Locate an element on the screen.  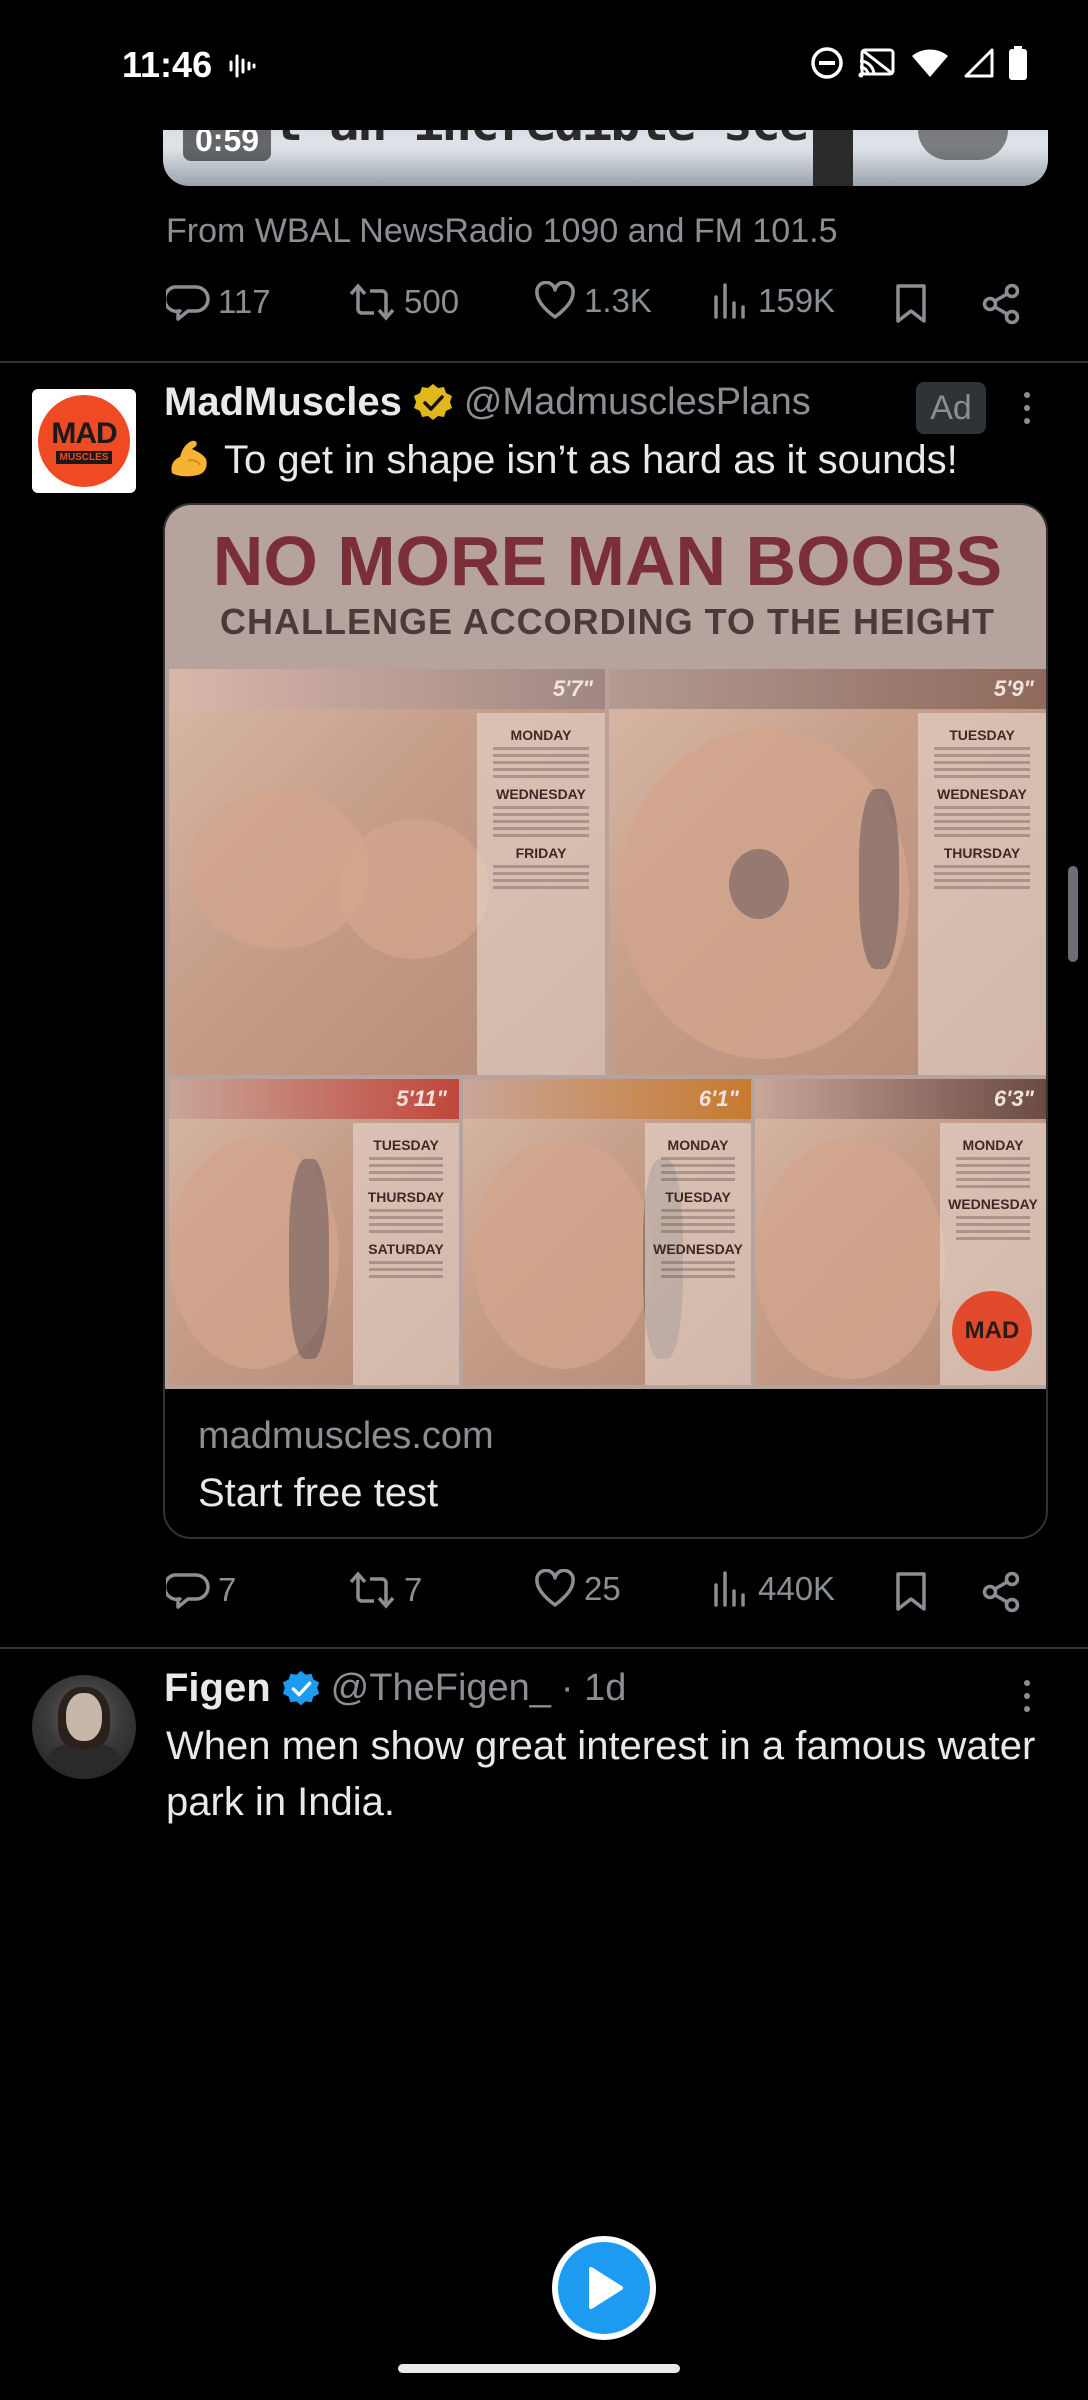
repost-count: 500 is located at coordinates (432, 301).